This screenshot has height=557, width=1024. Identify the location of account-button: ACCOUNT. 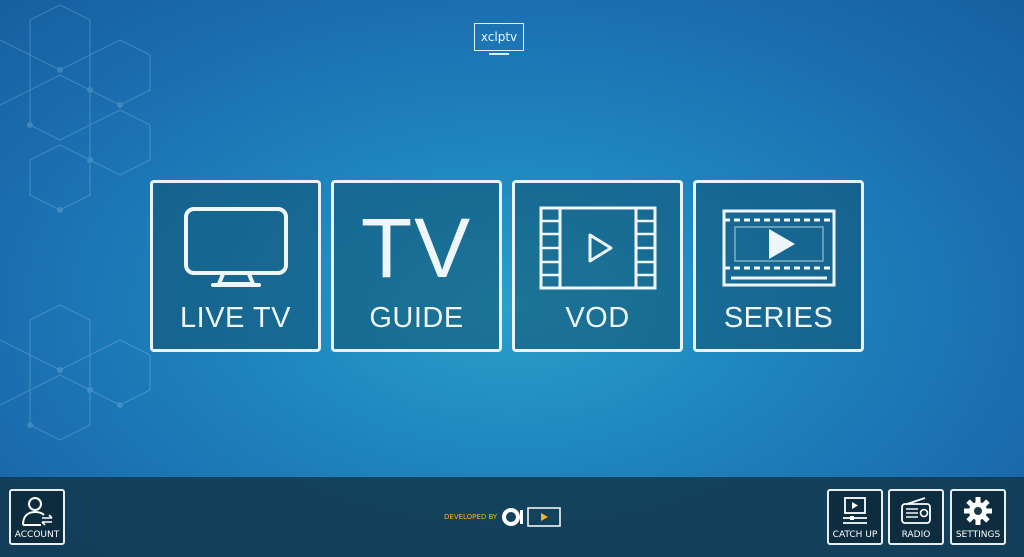
(37, 517).